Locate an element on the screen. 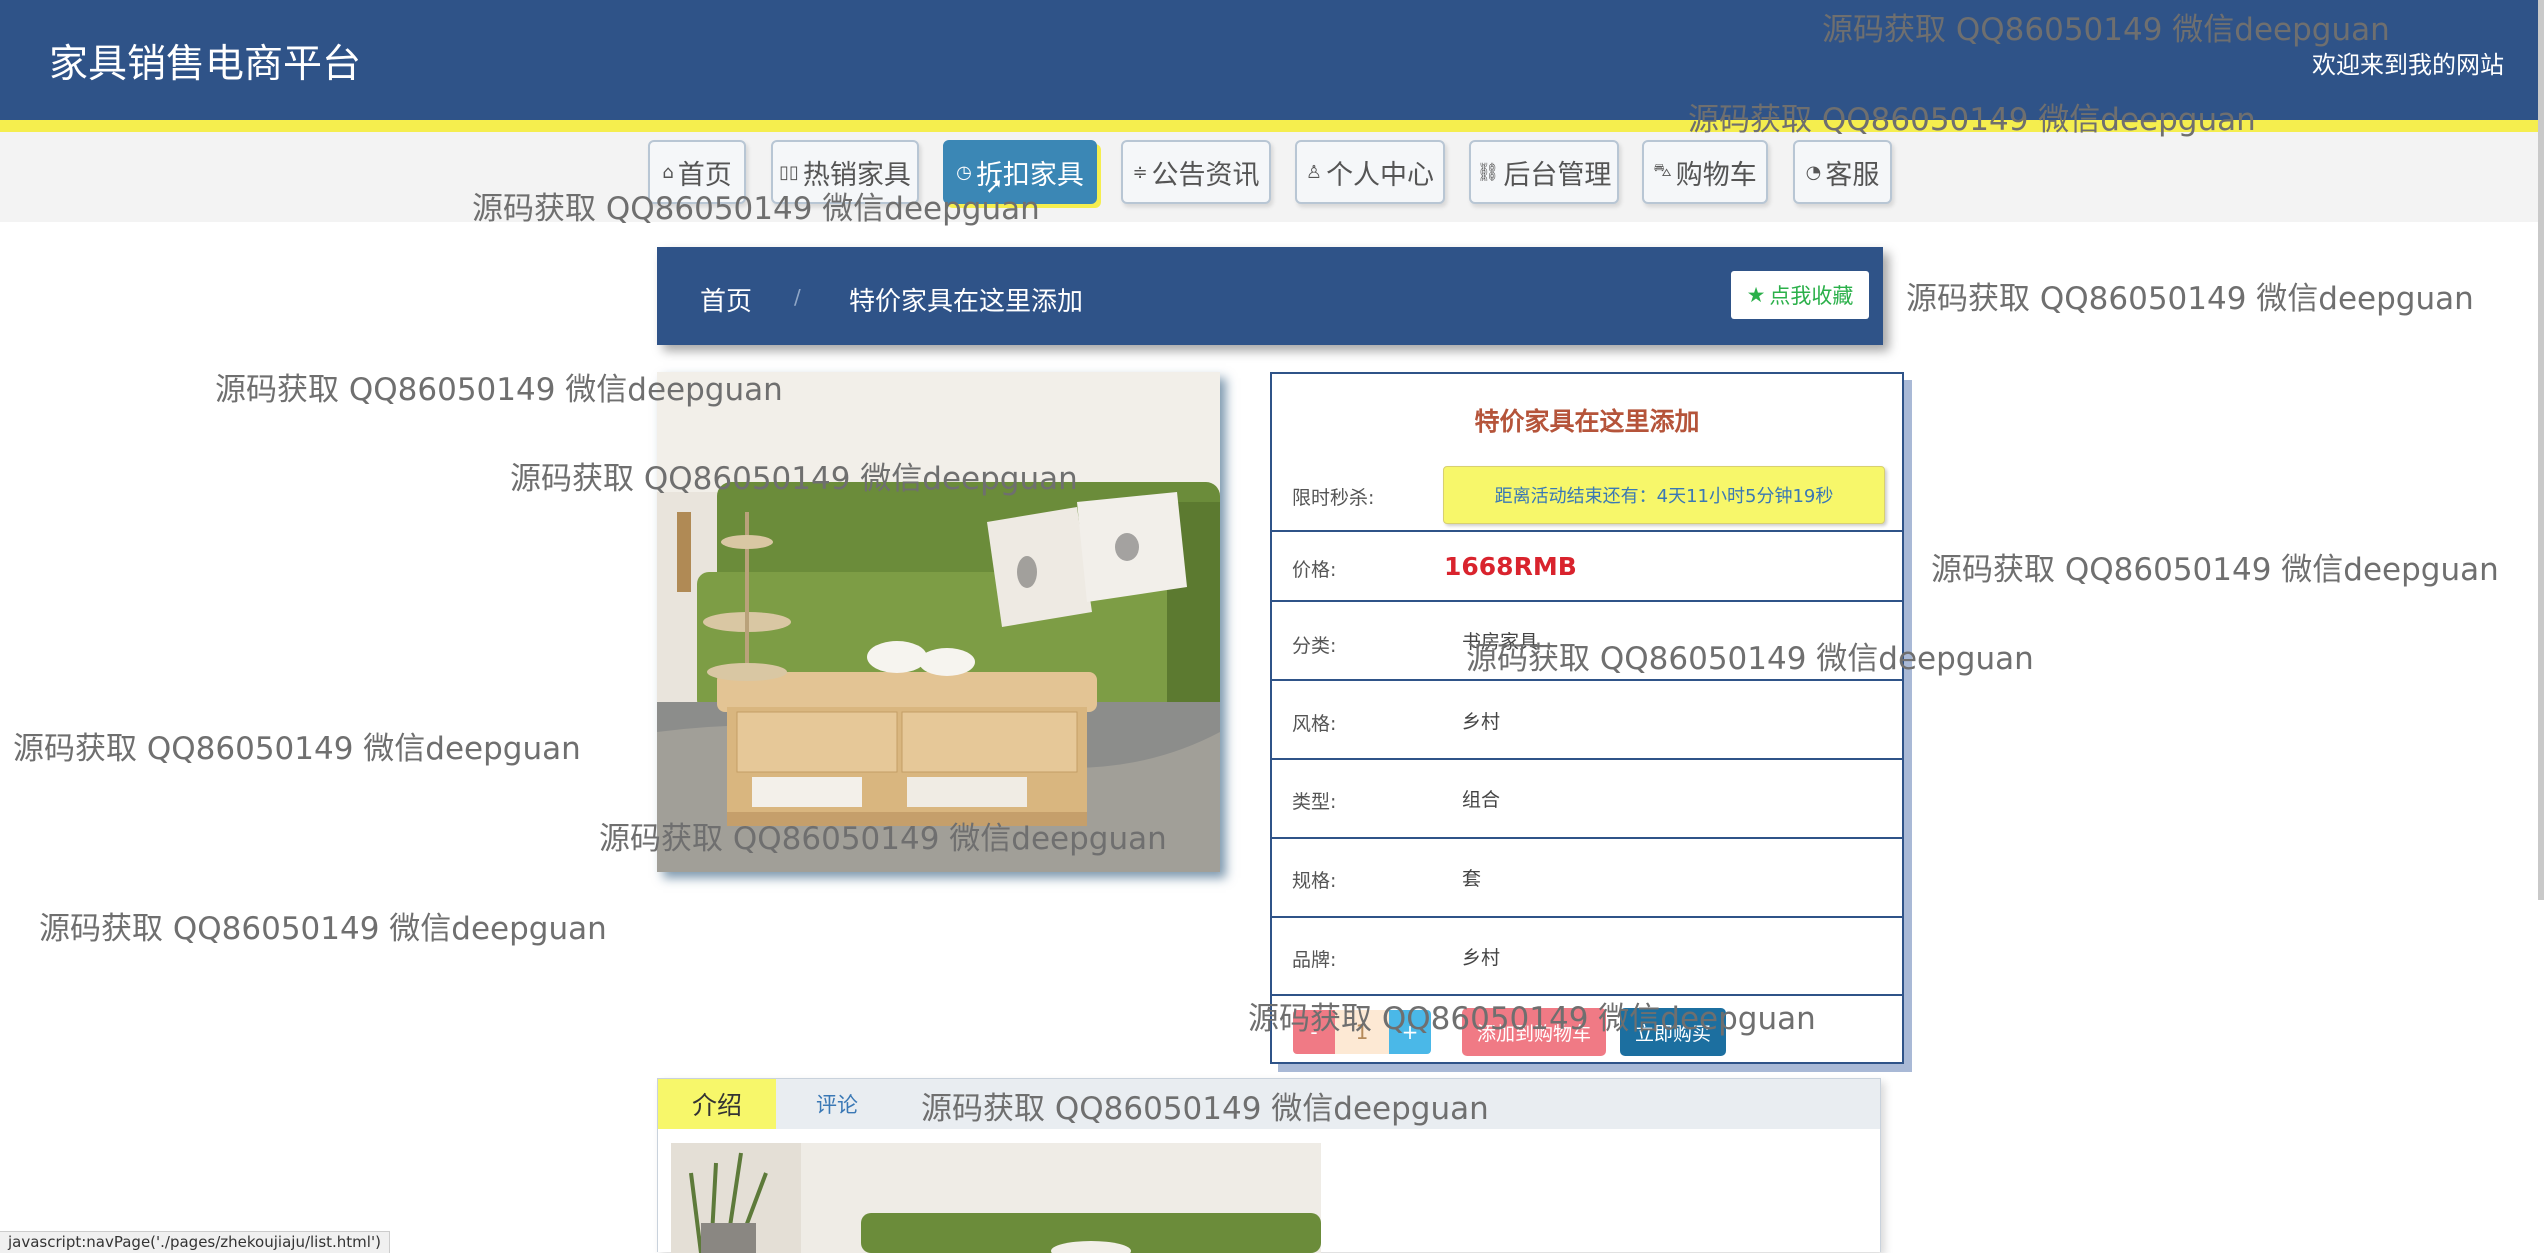  nav-label: 热销家具 is located at coordinates (856, 175).